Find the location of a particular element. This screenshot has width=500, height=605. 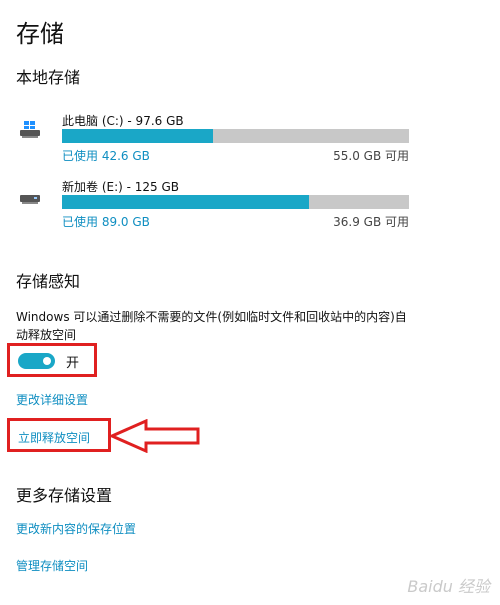

drive-e: 新加卷 (E:) - 125 GB 已使用 89.0 GB 36.9 GB 可用 is located at coordinates (216, 208).